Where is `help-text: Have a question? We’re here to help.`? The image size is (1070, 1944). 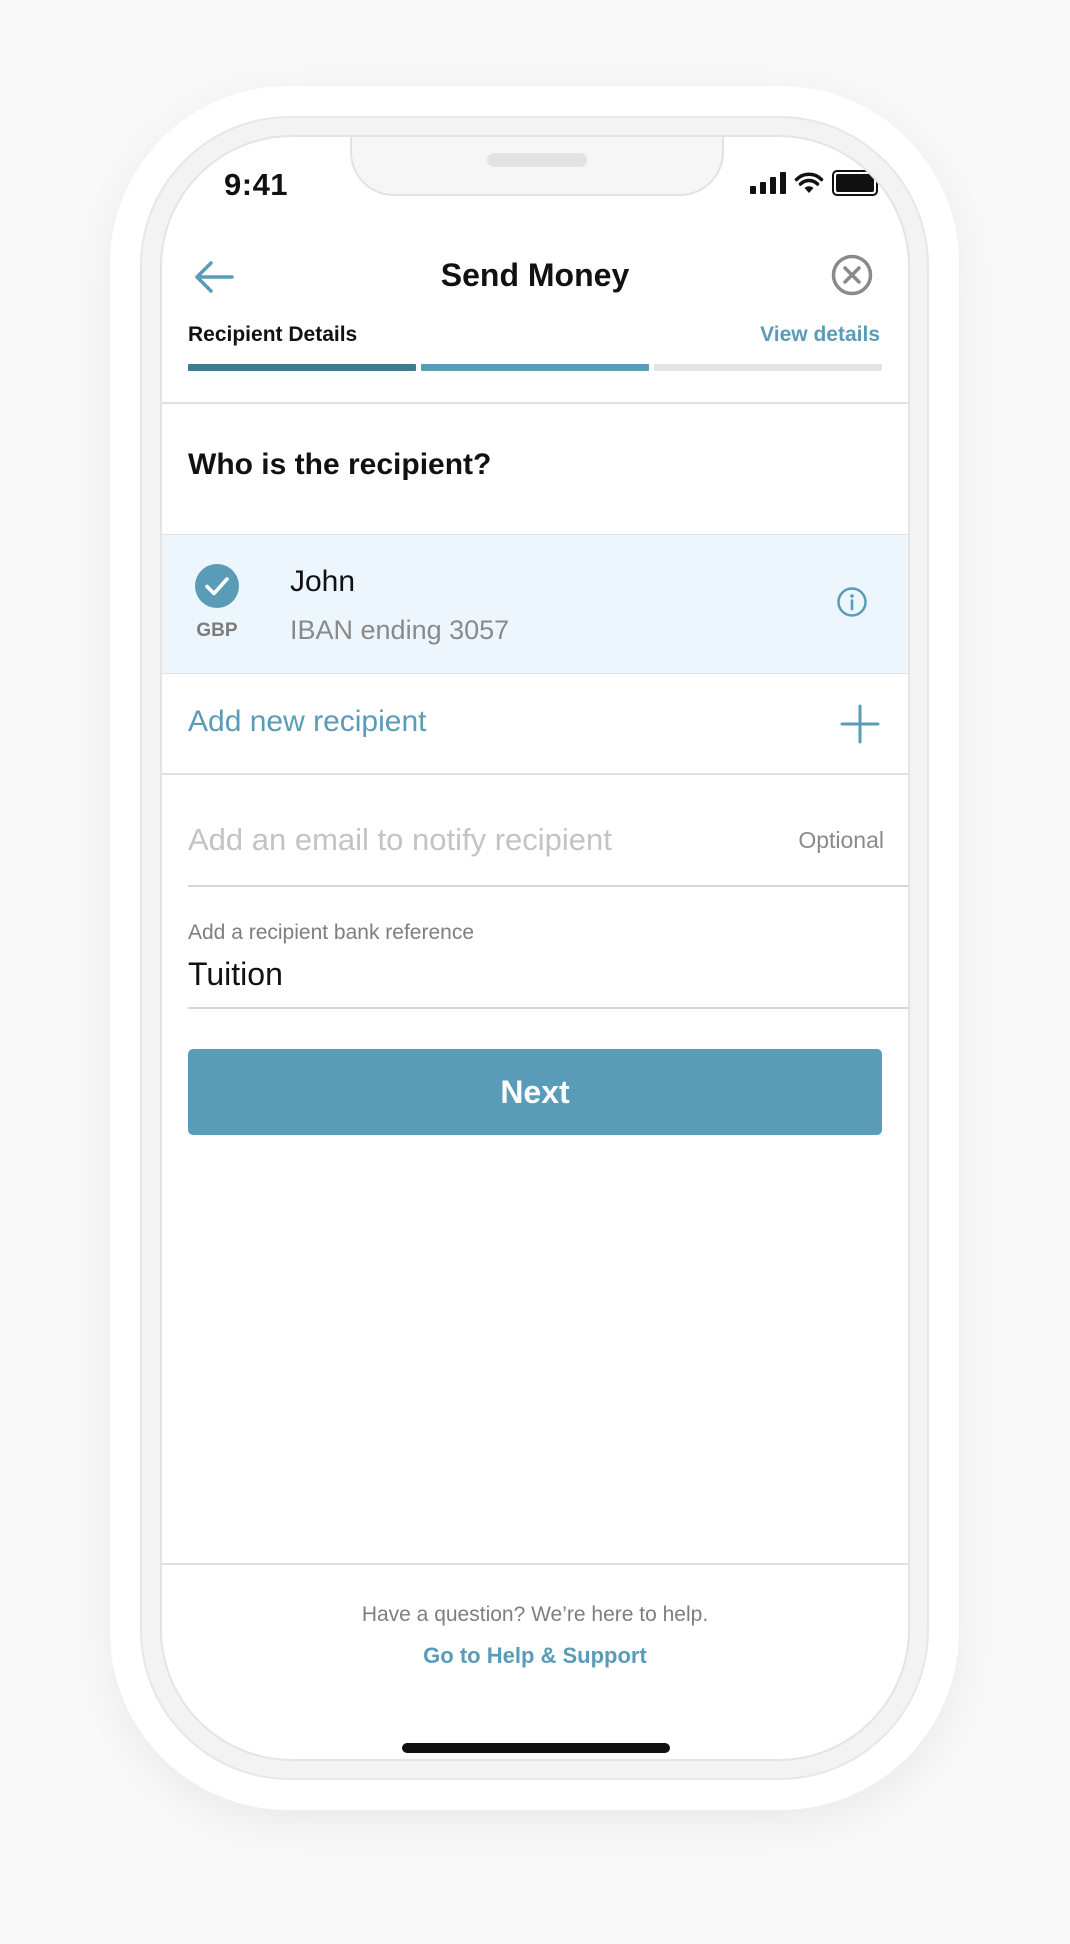
help-text: Have a question? We’re here to help. is located at coordinates (535, 1614).